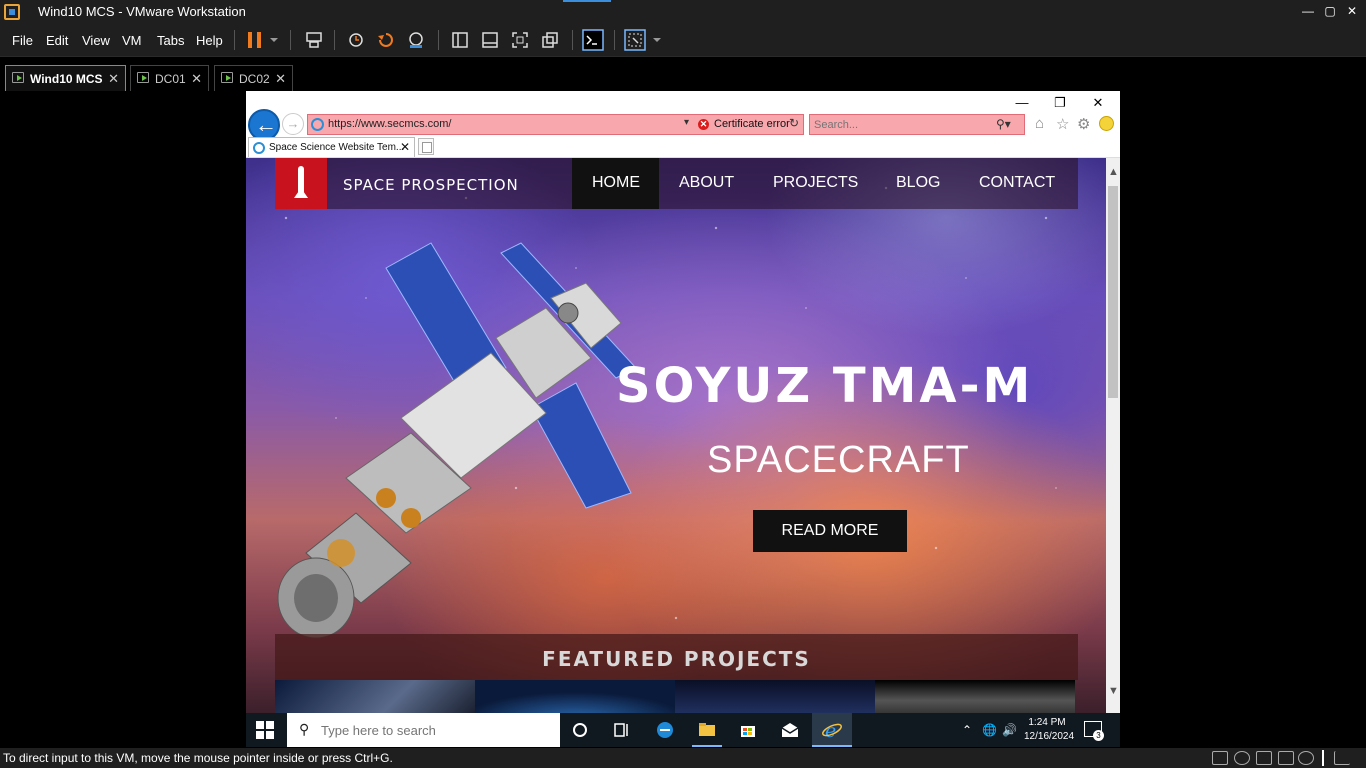 The image size is (1366, 768). I want to click on windows-taskbar: ⚲ e ⌃ 🌐 🔊 1:24 PM 12/16/2024 3, so click(683, 730).